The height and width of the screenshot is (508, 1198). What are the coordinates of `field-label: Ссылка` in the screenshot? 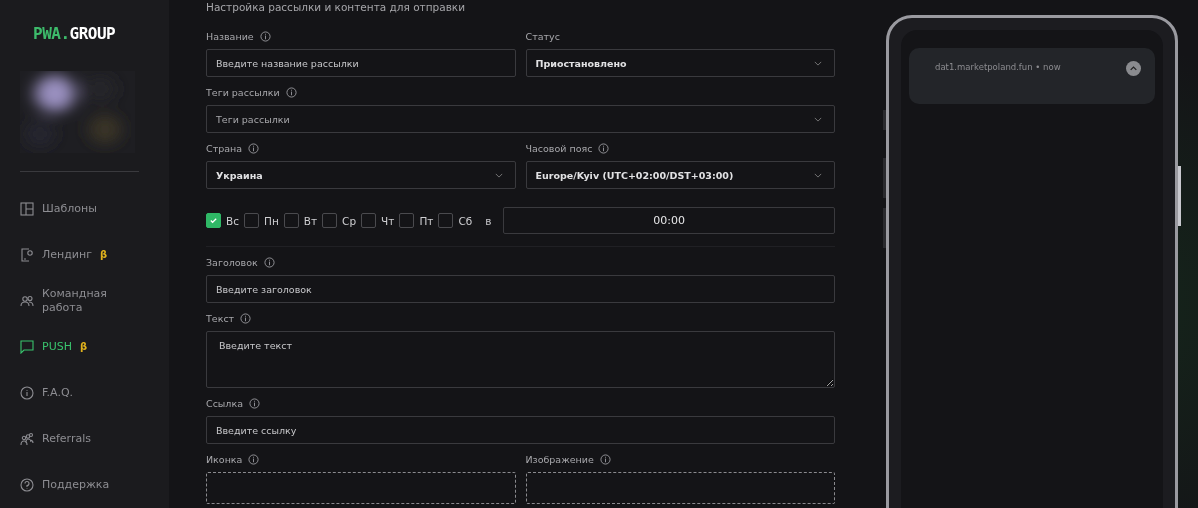 It's located at (224, 403).